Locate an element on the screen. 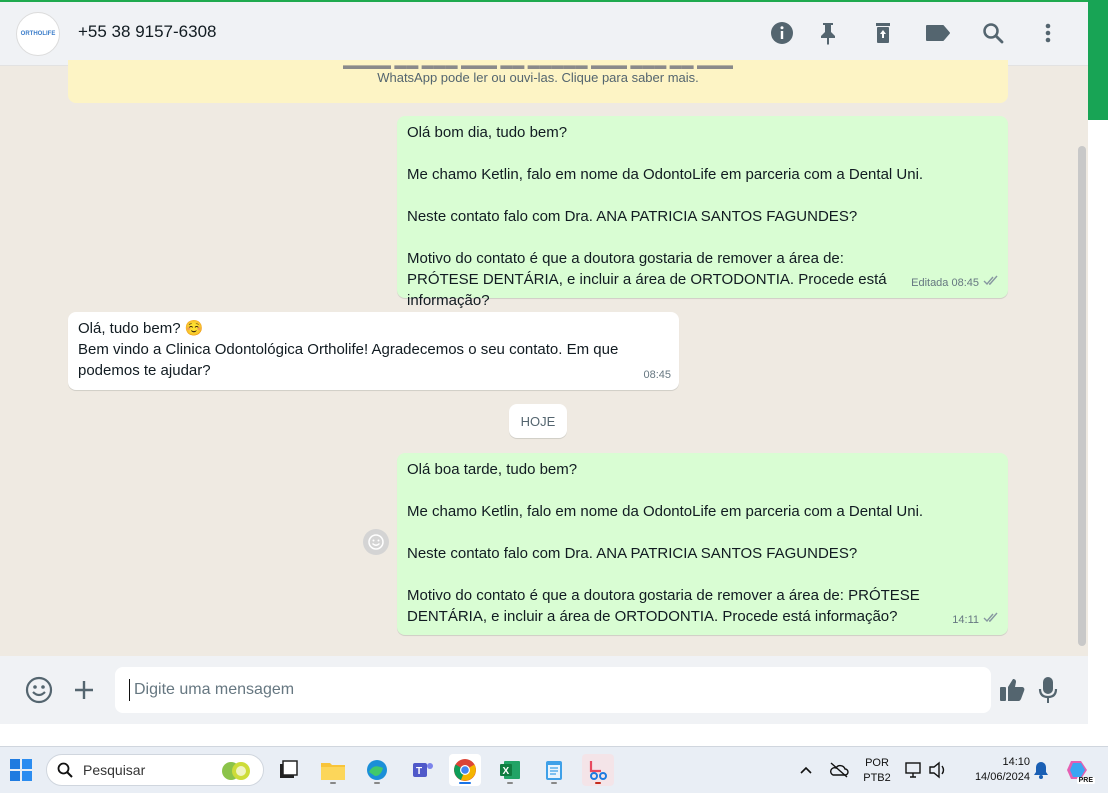  network-monitor-icon is located at coordinates (914, 770).